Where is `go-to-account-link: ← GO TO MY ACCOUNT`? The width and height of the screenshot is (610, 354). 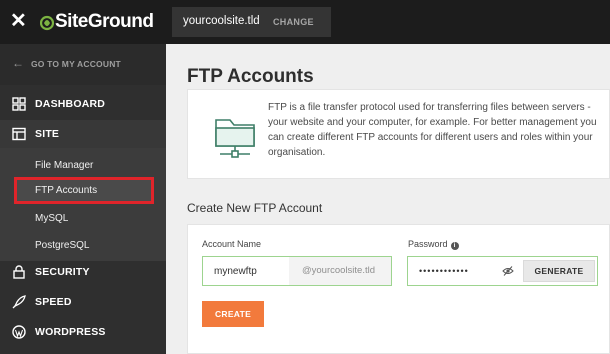
go-to-account-link: ← GO TO MY ACCOUNT is located at coordinates (83, 64).